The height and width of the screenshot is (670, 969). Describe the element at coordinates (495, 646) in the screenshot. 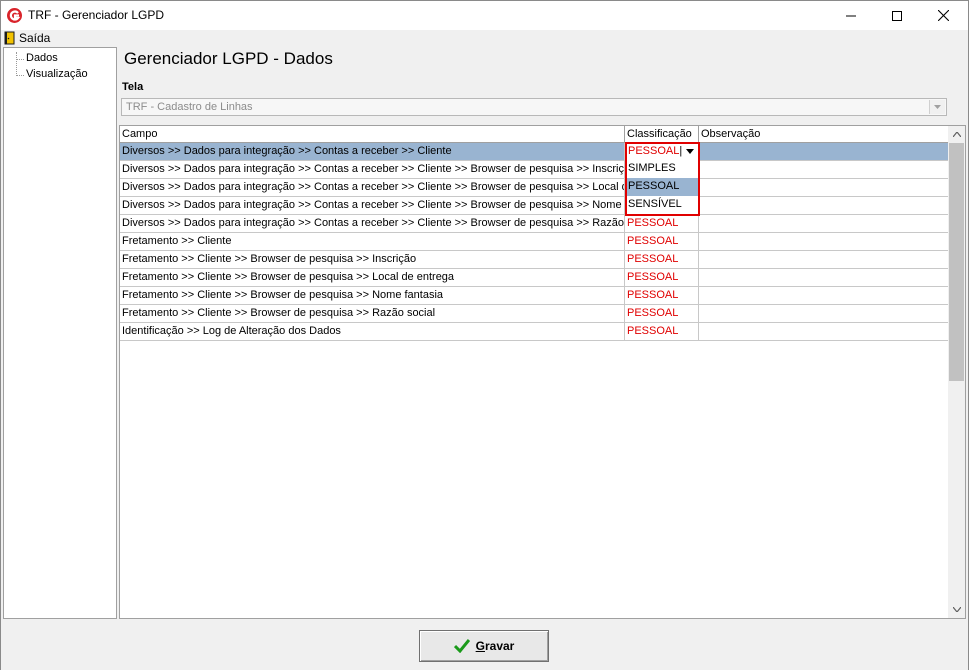

I see `save-label: Gravar` at that location.